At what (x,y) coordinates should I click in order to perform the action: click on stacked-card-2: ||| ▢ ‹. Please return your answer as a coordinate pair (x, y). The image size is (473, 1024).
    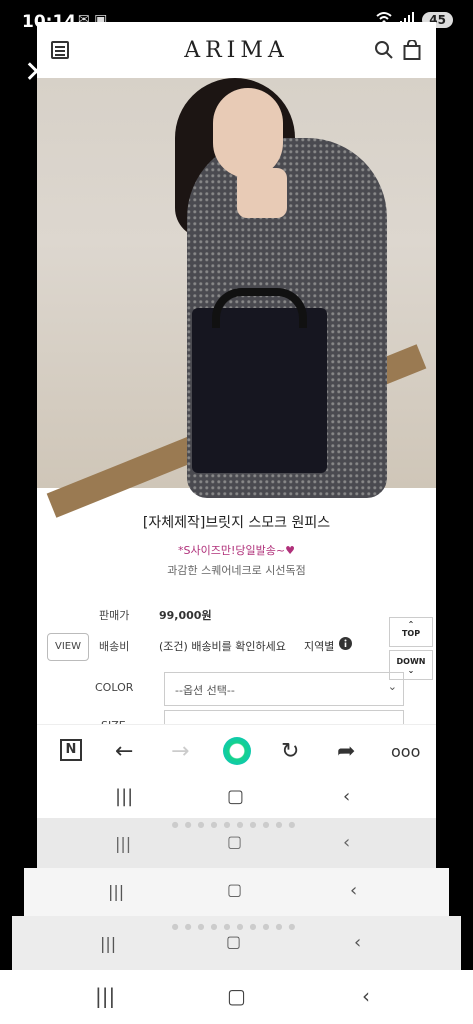
    Looking at the image, I should click on (236, 893).